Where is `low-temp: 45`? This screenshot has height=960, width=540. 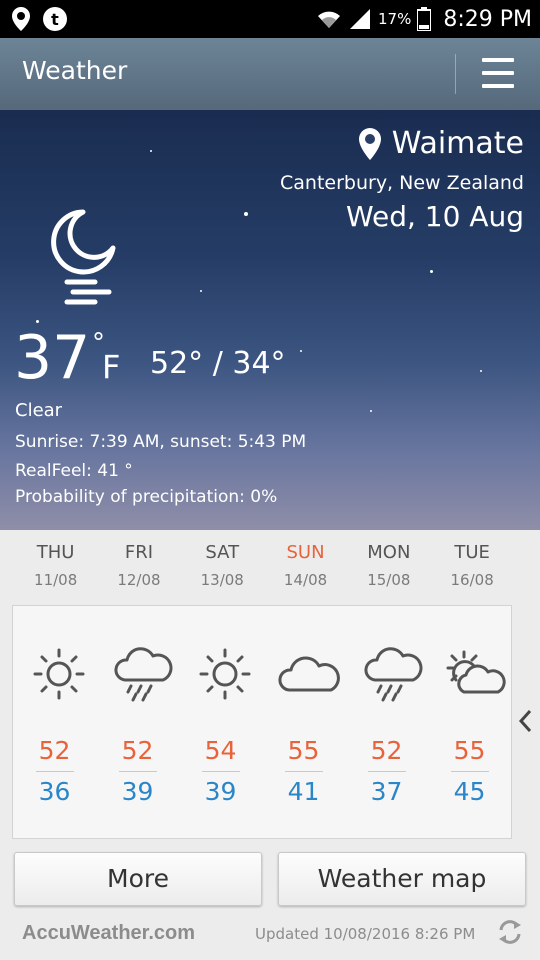 low-temp: 45 is located at coordinates (469, 791).